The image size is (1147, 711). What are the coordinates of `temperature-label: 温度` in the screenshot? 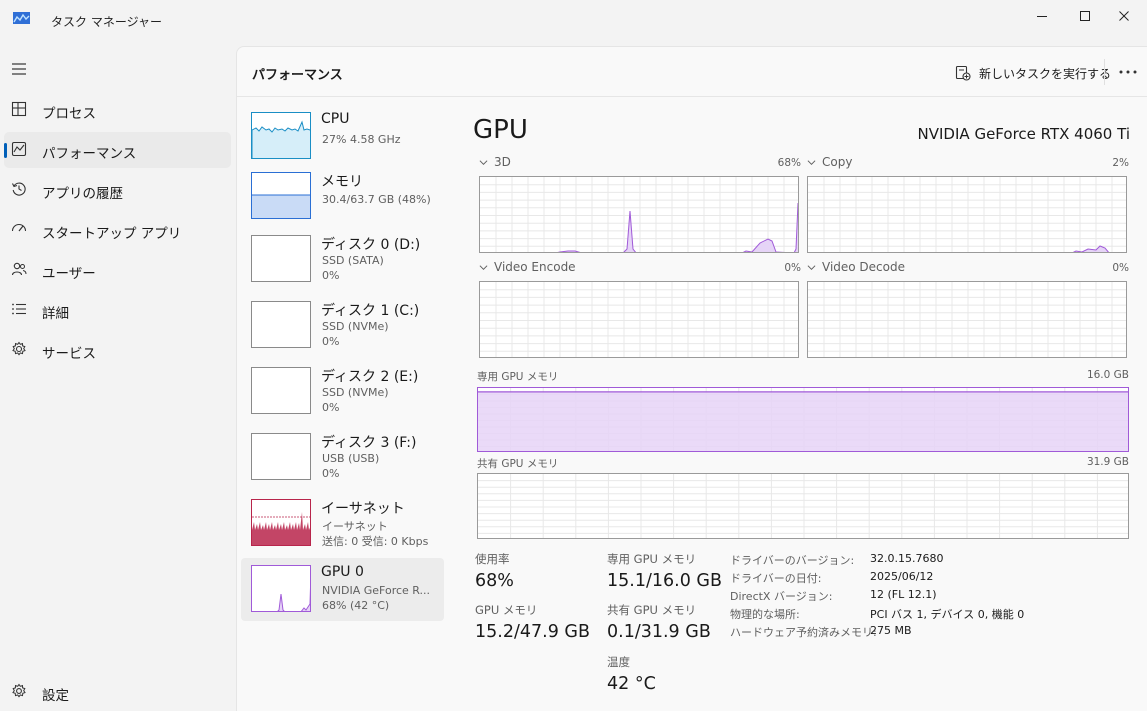 It's located at (618, 662).